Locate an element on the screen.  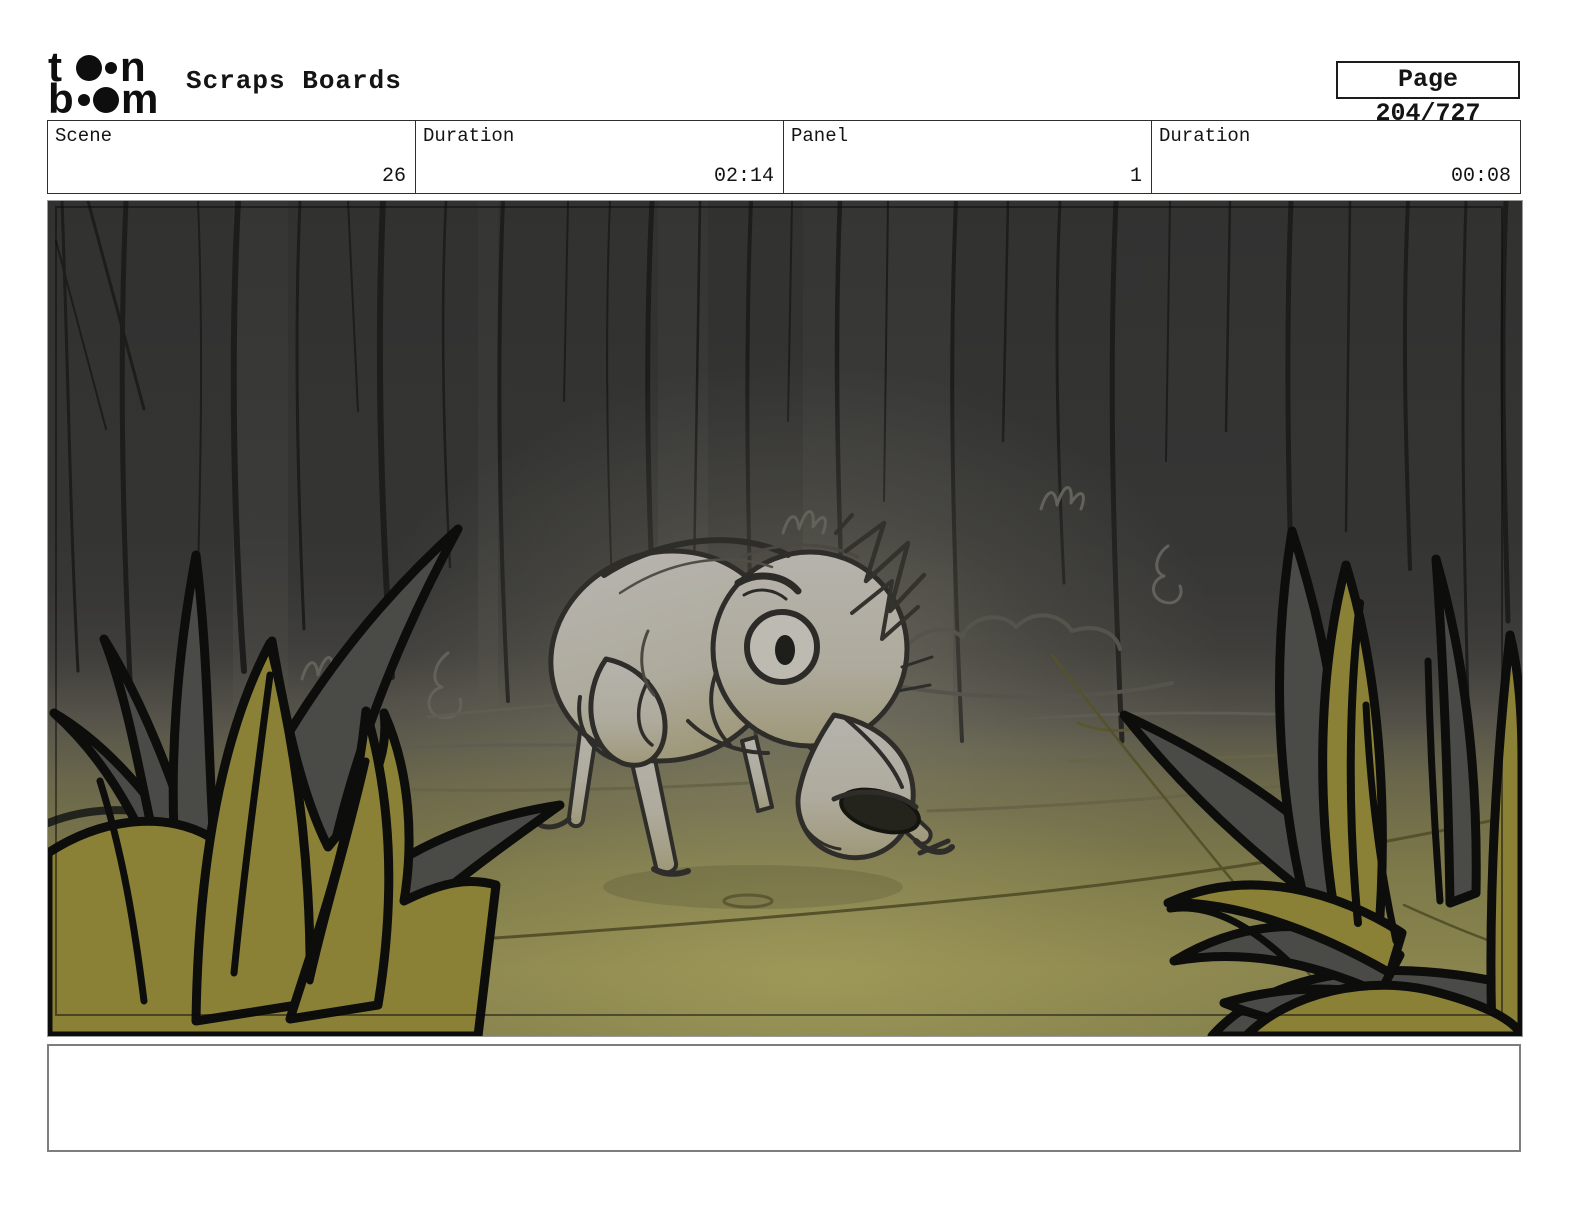
logo-letter-b: b is located at coordinates (61, 95).